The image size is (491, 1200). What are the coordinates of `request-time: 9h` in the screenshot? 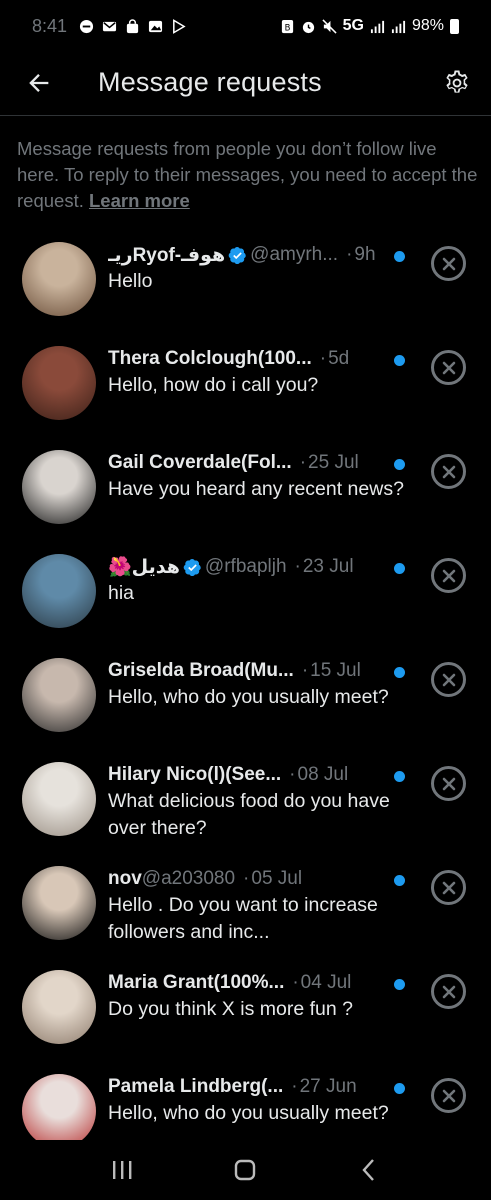 It's located at (365, 254).